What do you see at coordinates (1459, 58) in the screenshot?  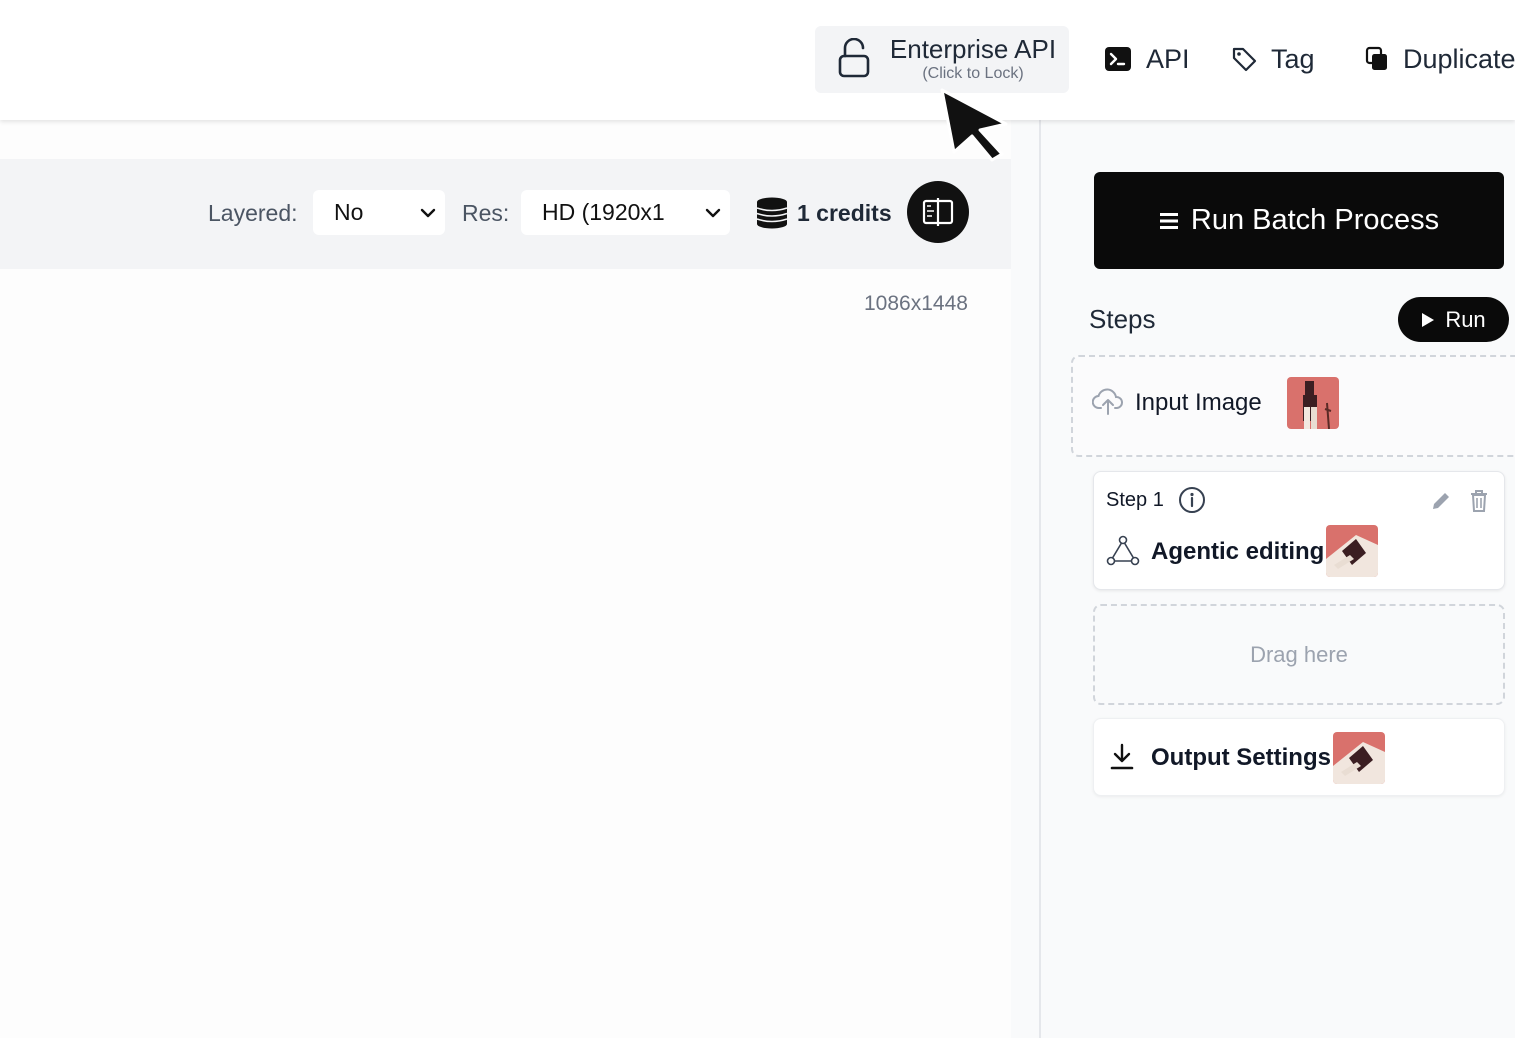 I see `duplicate-button-label: Duplicate` at bounding box center [1459, 58].